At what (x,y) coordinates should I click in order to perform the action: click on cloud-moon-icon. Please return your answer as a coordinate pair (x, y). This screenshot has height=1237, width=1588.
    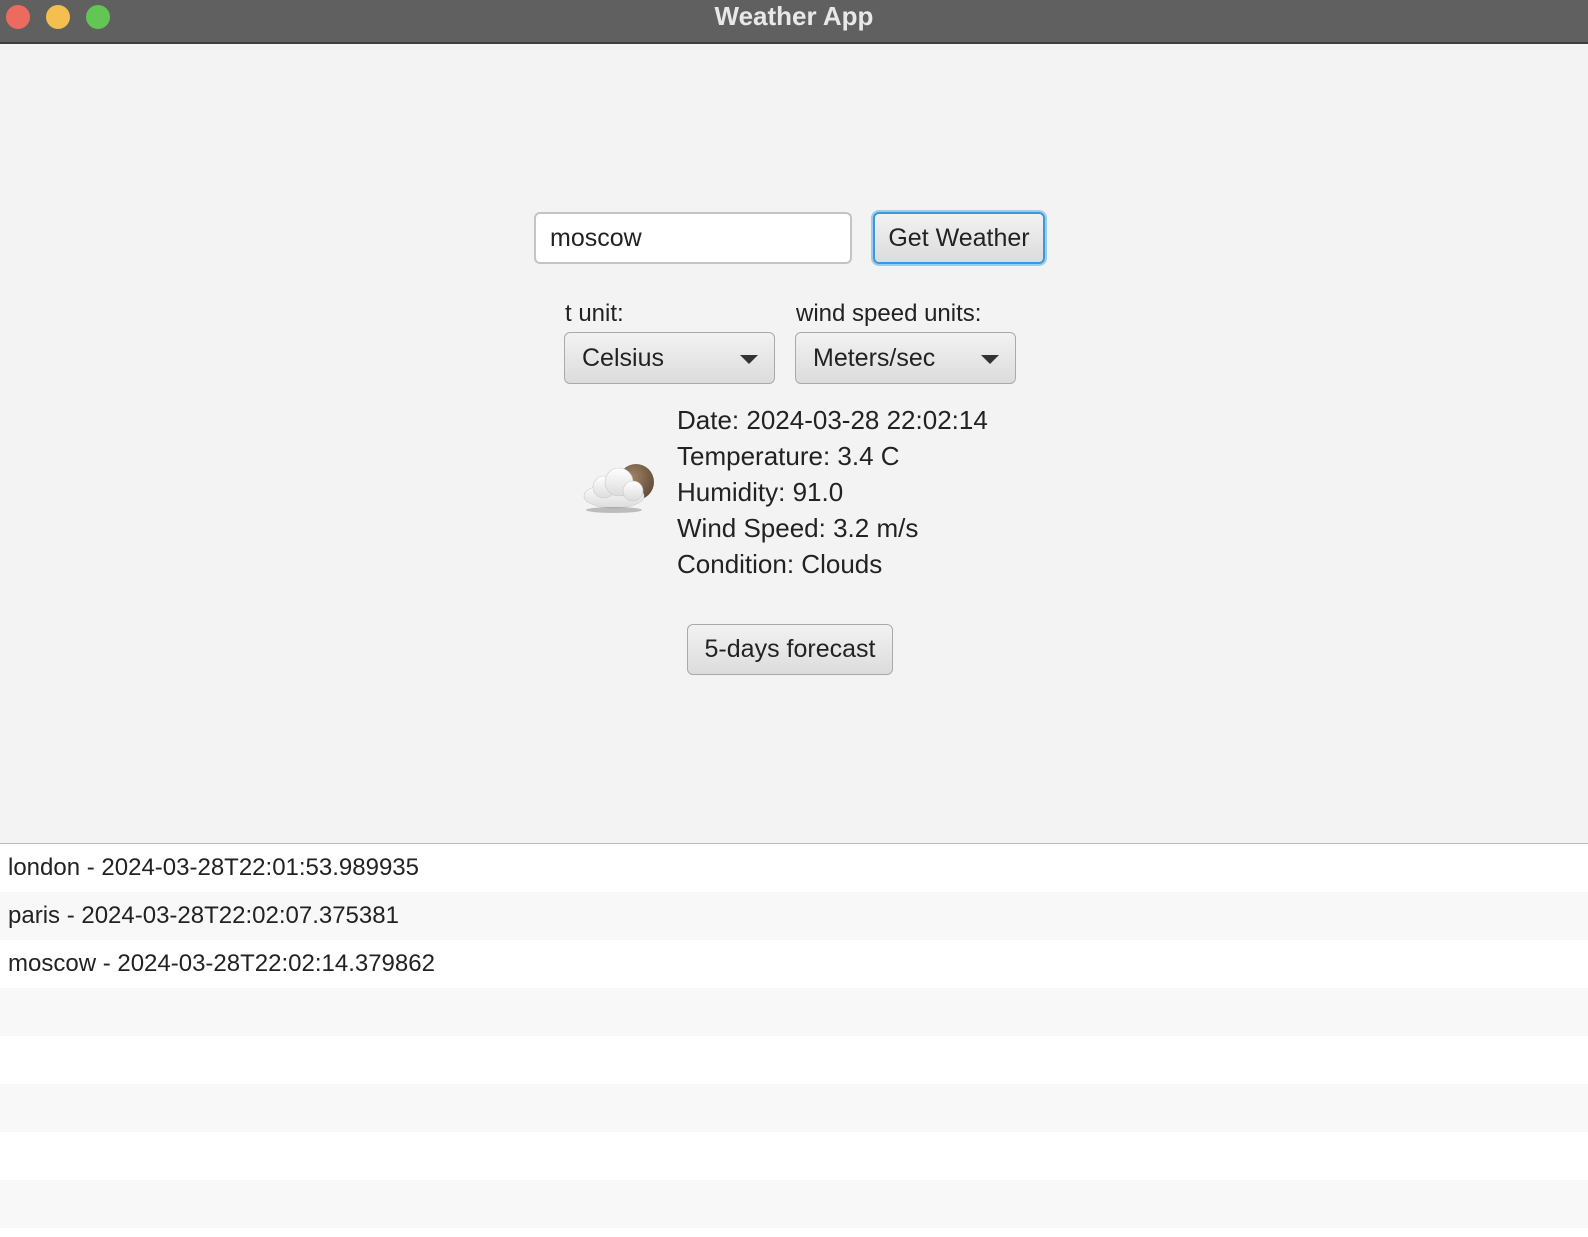
    Looking at the image, I should click on (618, 488).